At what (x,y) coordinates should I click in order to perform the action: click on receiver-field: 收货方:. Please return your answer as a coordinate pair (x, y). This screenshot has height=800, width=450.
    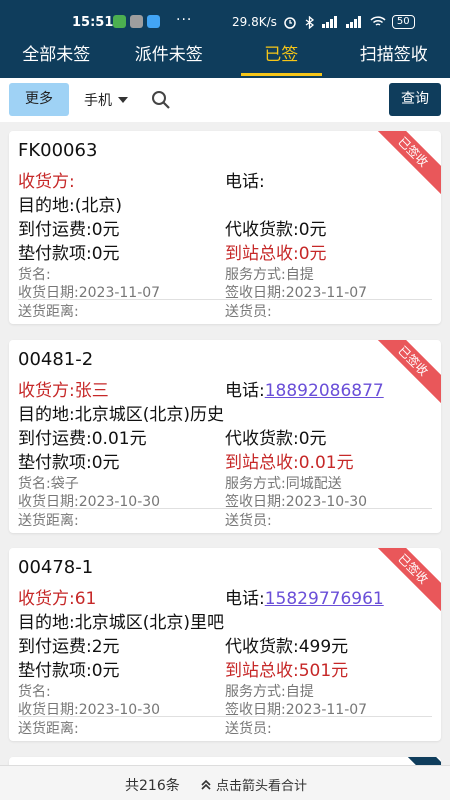
    Looking at the image, I should click on (46, 182).